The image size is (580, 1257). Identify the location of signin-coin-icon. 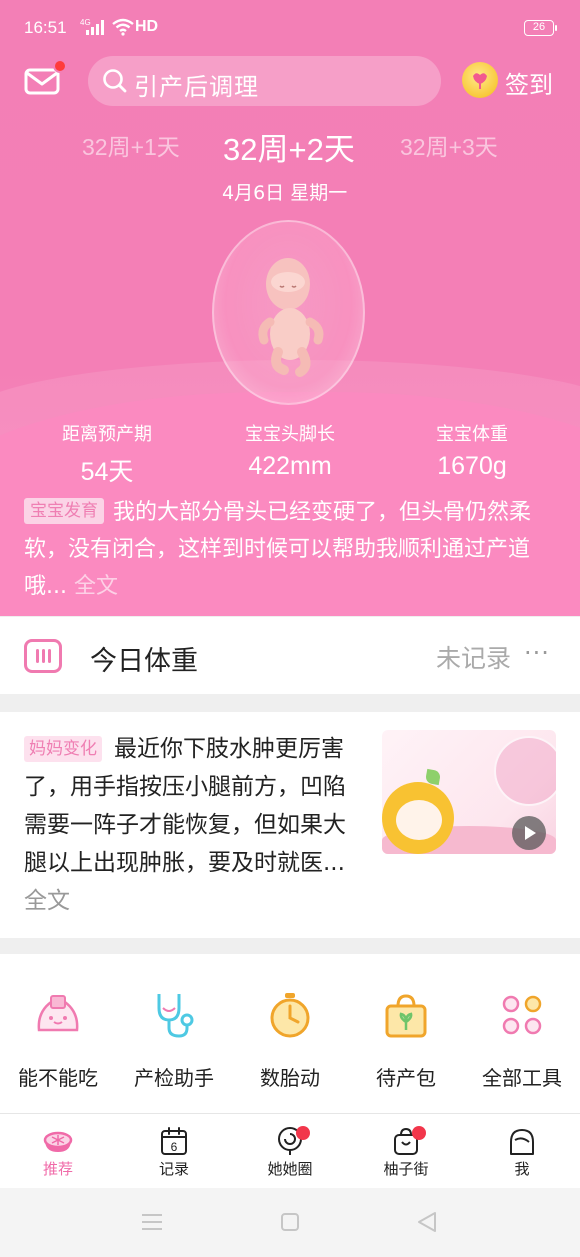
(480, 80).